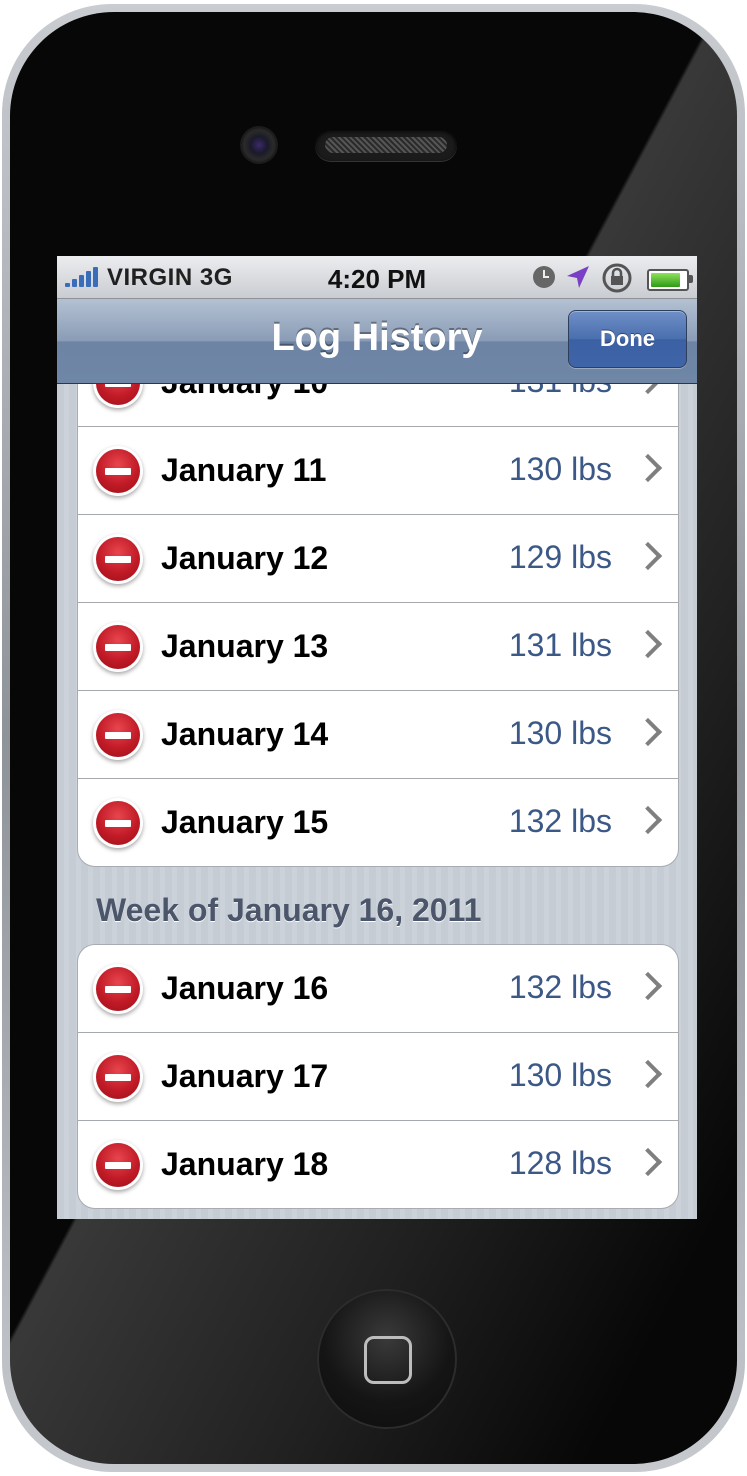 The height and width of the screenshot is (1476, 747). What do you see at coordinates (245, 558) in the screenshot?
I see `row-date: January 12` at bounding box center [245, 558].